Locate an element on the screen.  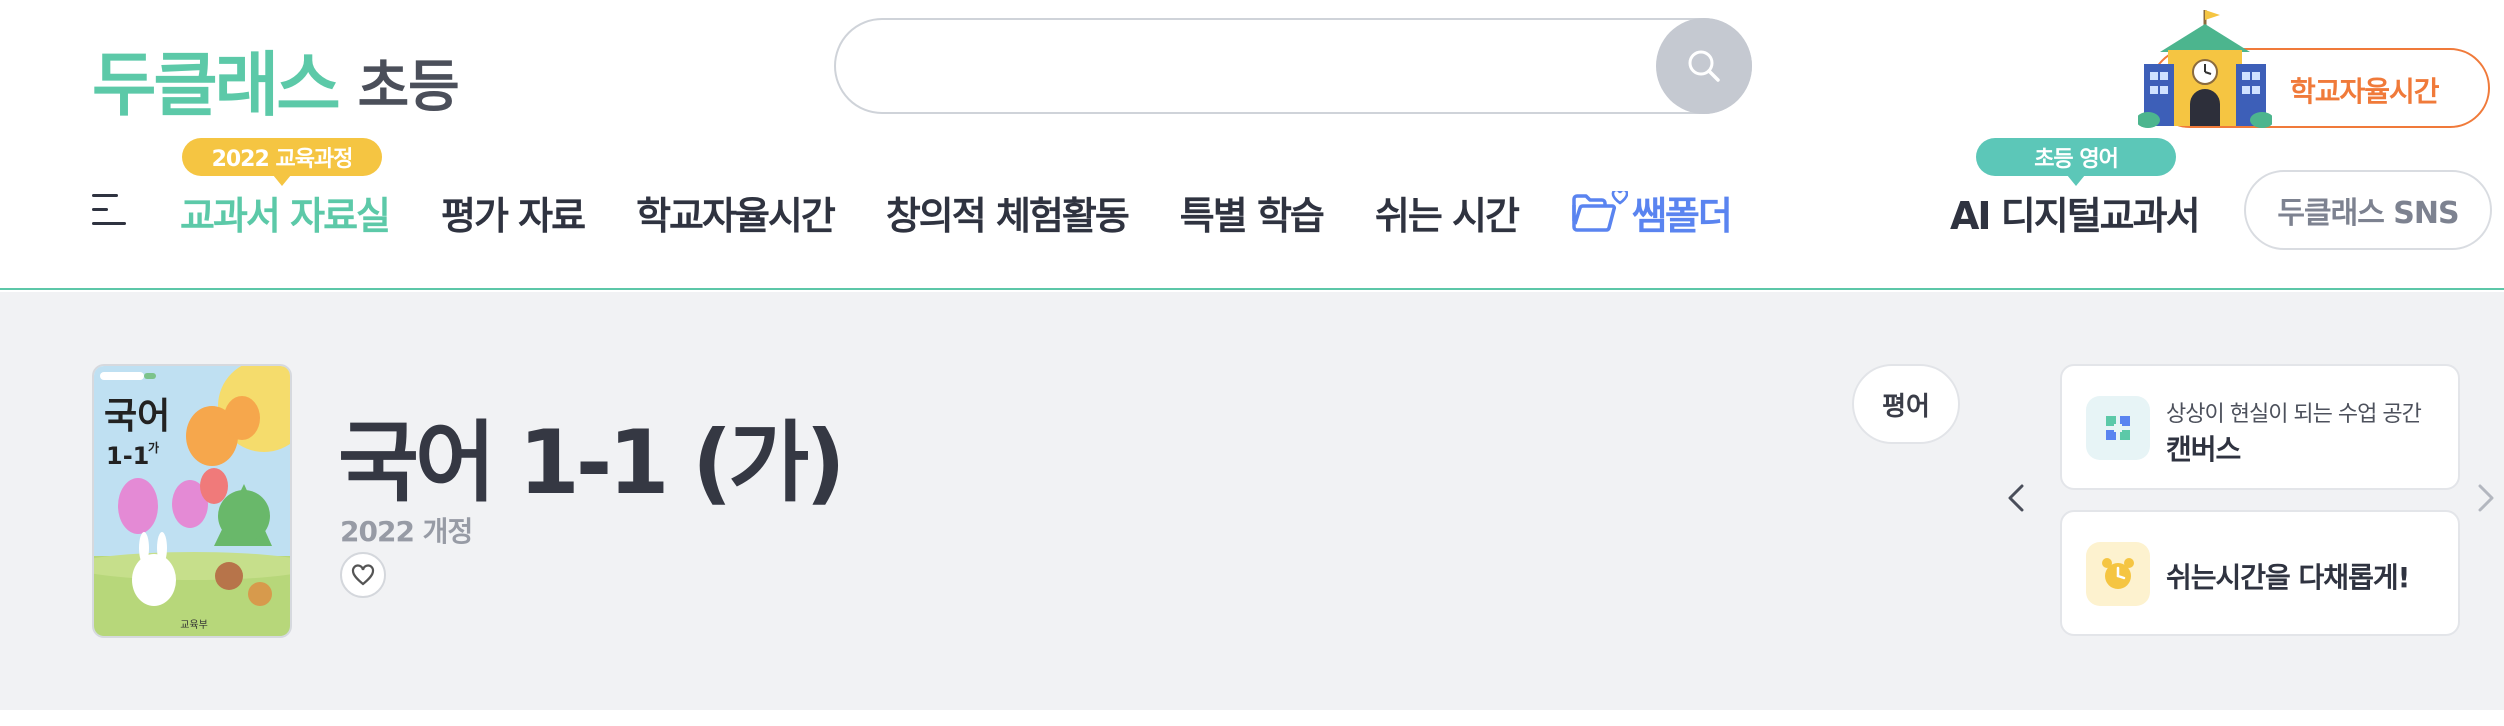
logo-main-text: 두클래스 is located at coordinates (216, 85).